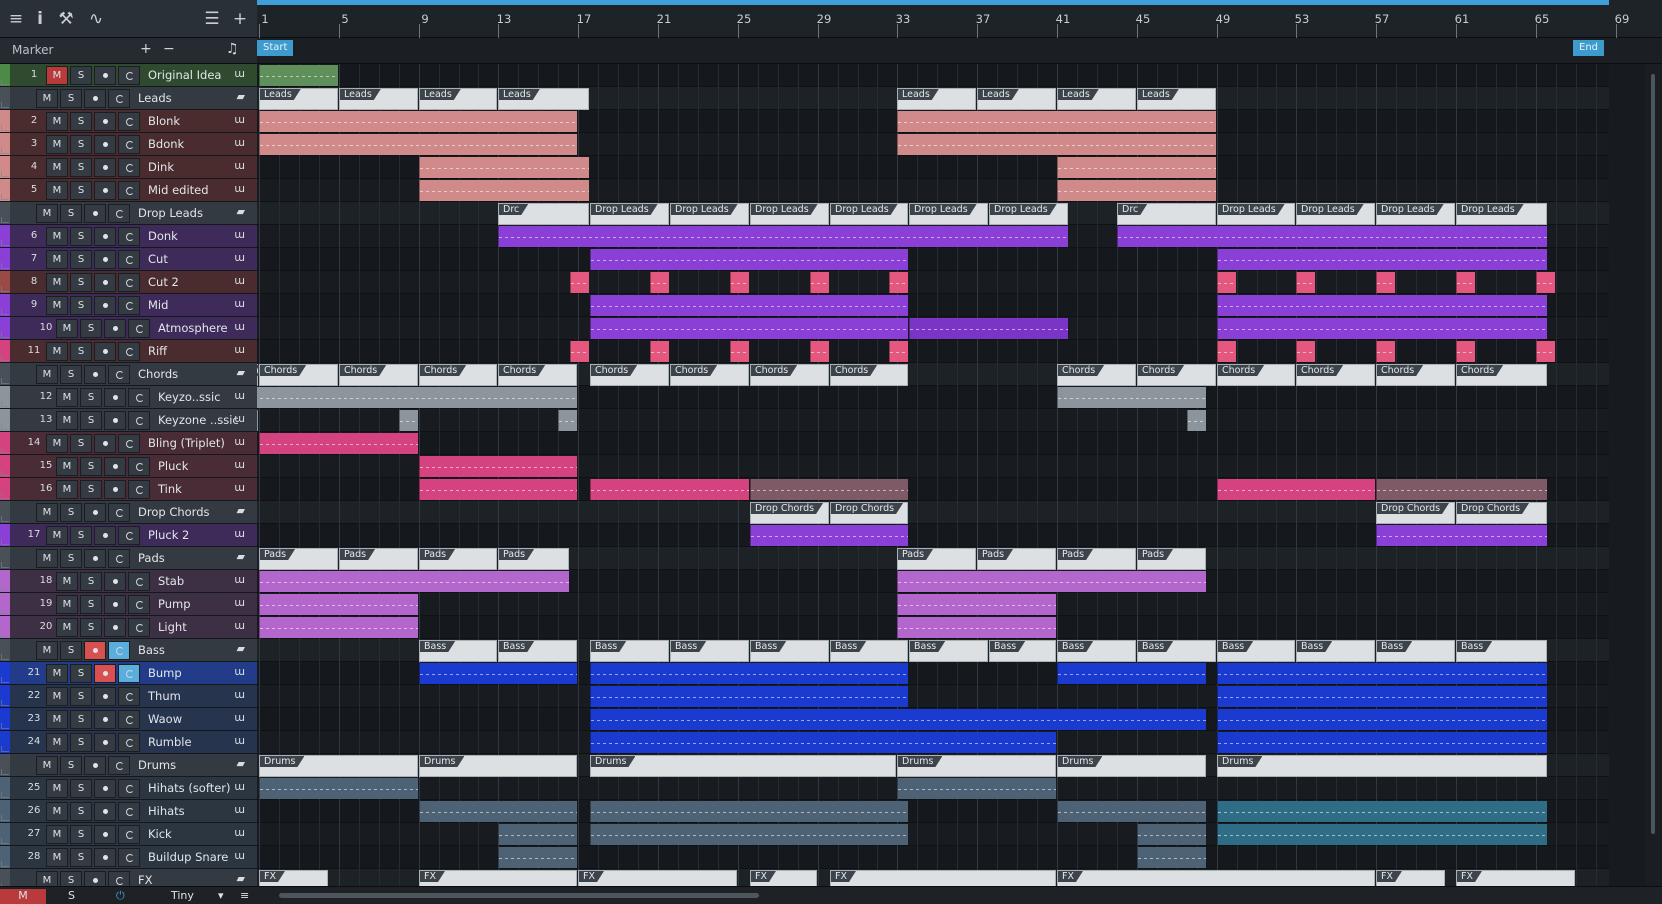 The height and width of the screenshot is (904, 1662). What do you see at coordinates (178, 190) in the screenshot?
I see `track-name: Mid edited` at bounding box center [178, 190].